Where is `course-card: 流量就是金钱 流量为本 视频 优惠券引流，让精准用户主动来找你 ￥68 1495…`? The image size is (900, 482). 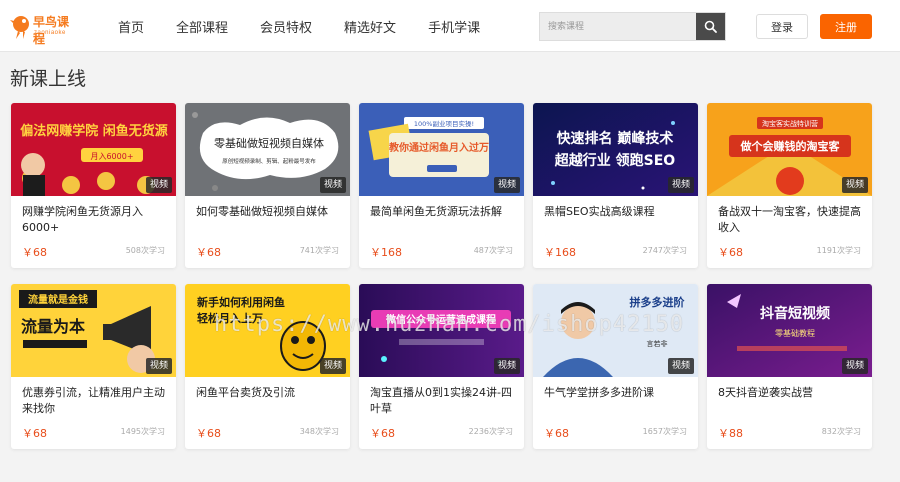
course-card: 流量就是金钱 流量为本 视频 优惠券引流，让精准用户主动来找你 ￥68 1495… is located at coordinates (93, 366).